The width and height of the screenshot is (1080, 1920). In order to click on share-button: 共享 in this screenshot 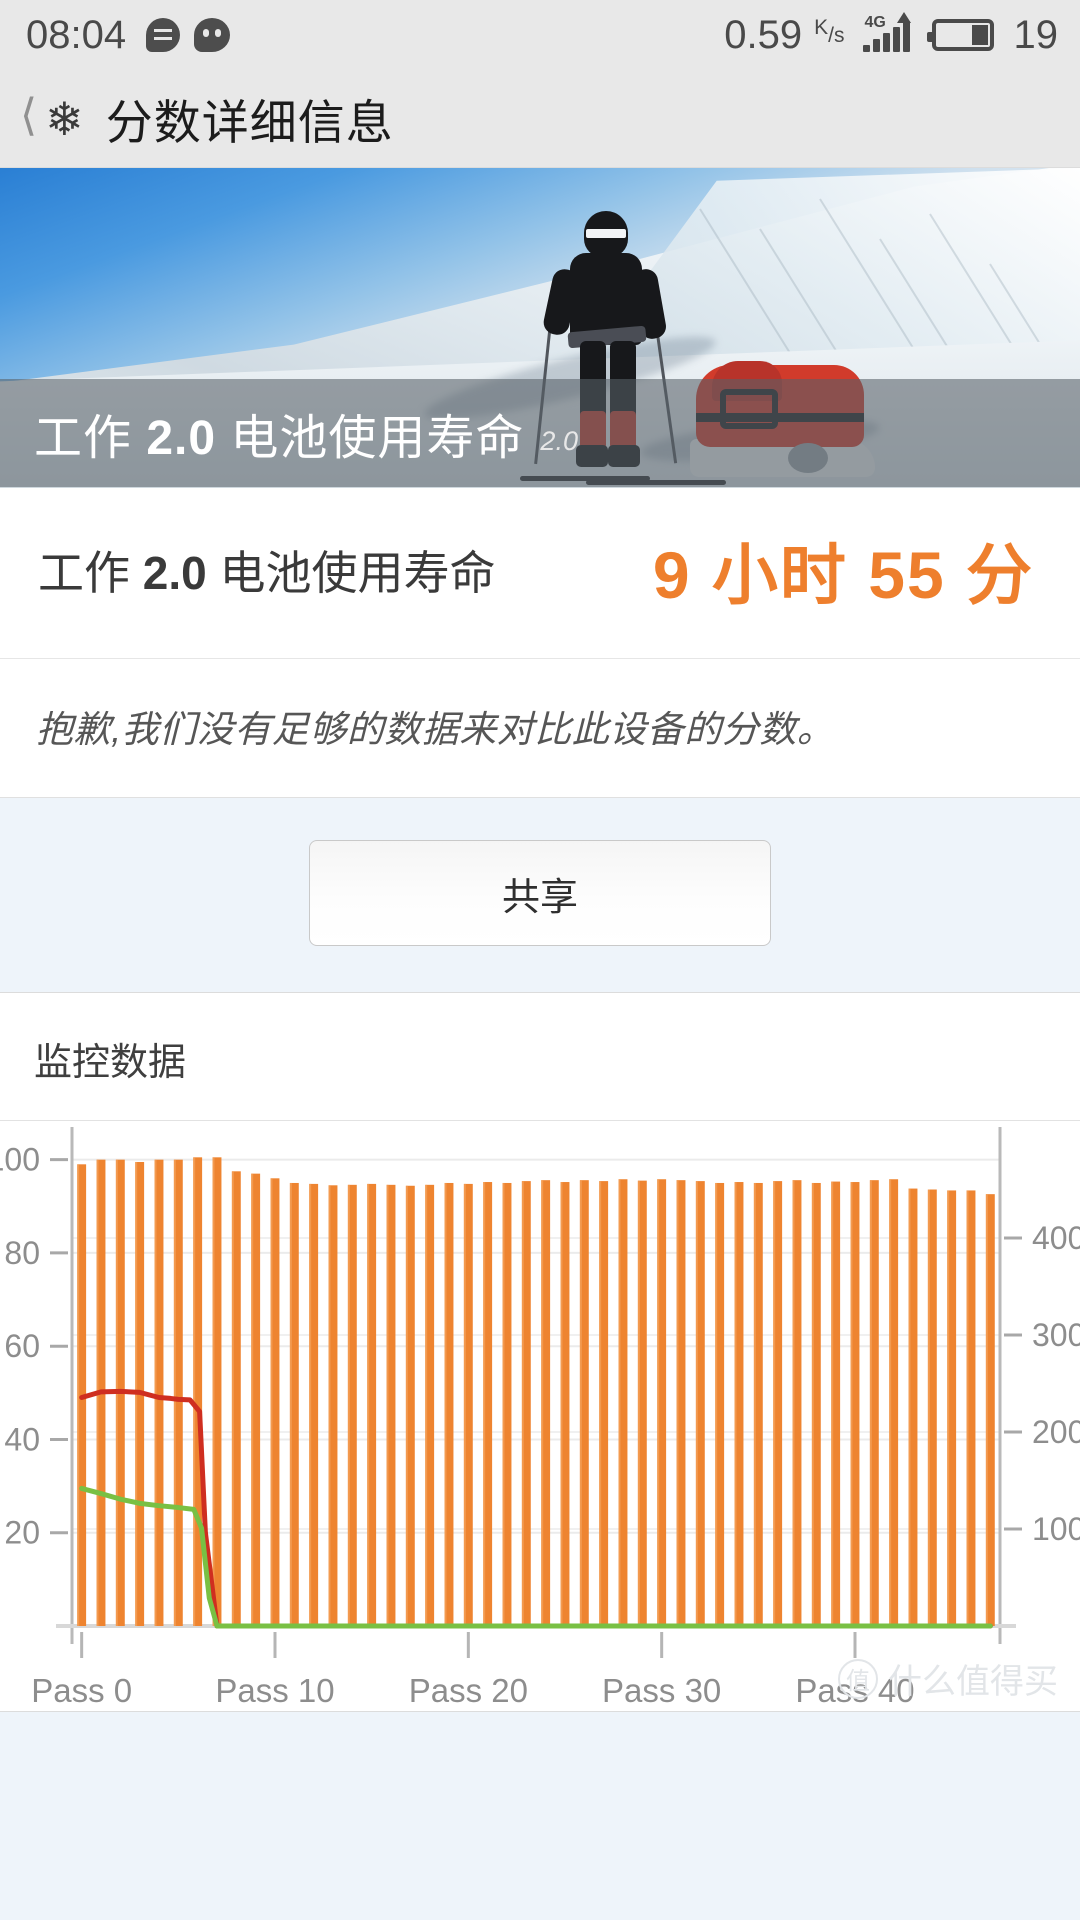, I will do `click(540, 893)`.